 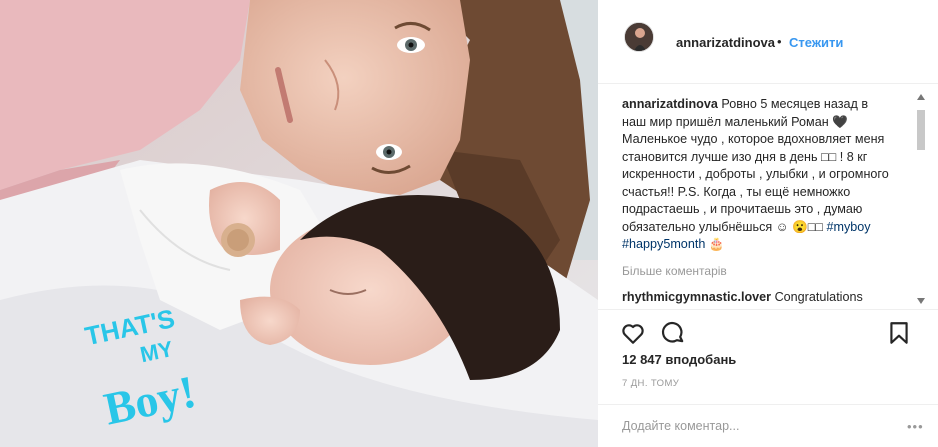 What do you see at coordinates (921, 97) in the screenshot?
I see `scroll-up-arrow-icon` at bounding box center [921, 97].